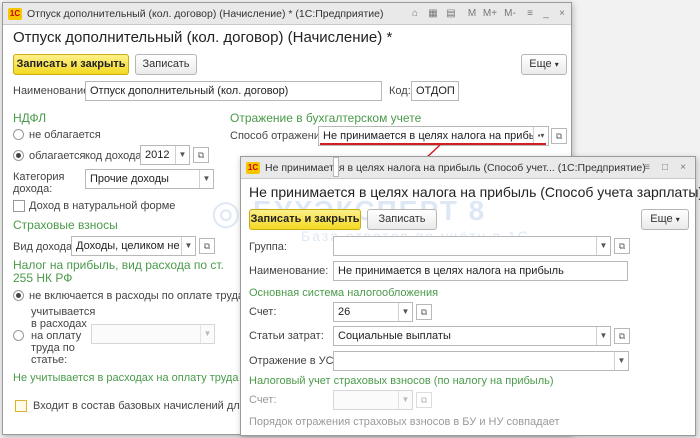  Describe the element at coordinates (433, 144) in the screenshot. I see `highlight-underline` at that location.